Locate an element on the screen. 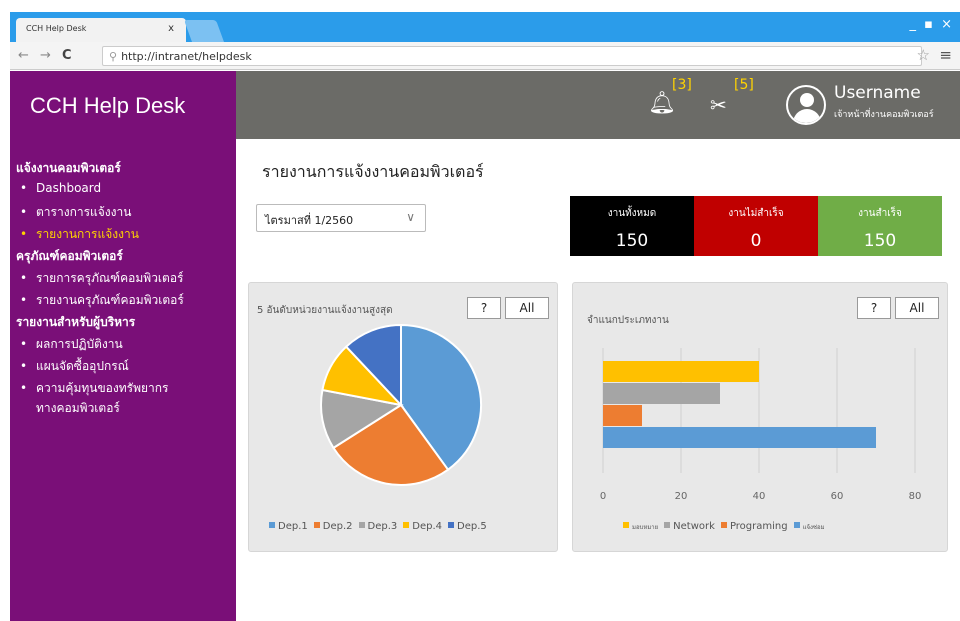 The height and width of the screenshot is (621, 960). avatar-head is located at coordinates (807, 100).